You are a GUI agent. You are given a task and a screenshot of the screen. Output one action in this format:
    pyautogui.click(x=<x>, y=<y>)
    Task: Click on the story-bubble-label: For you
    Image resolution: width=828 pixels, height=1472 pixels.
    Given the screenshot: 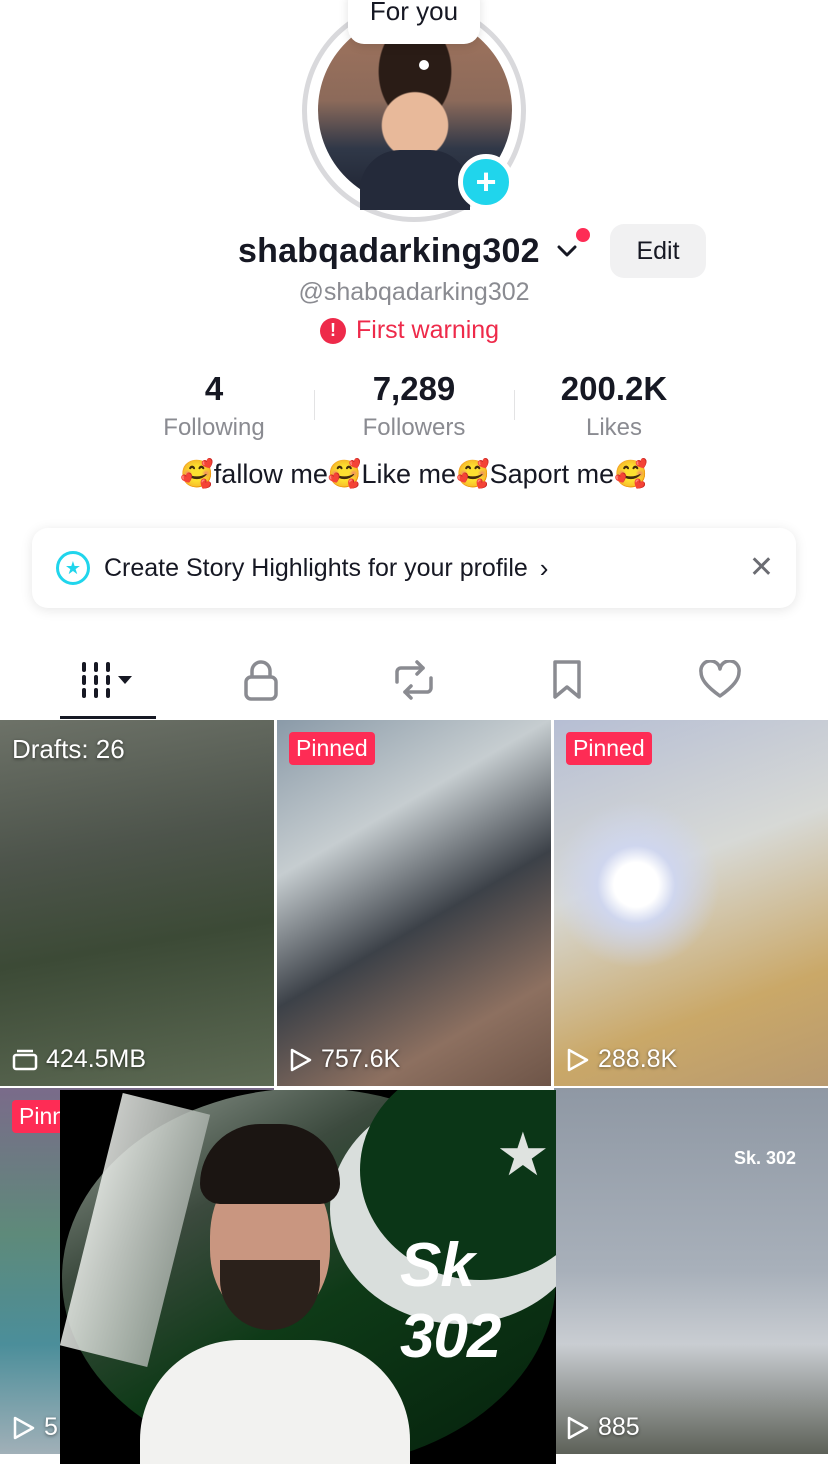 What is the action you would take?
    pyautogui.click(x=414, y=13)
    